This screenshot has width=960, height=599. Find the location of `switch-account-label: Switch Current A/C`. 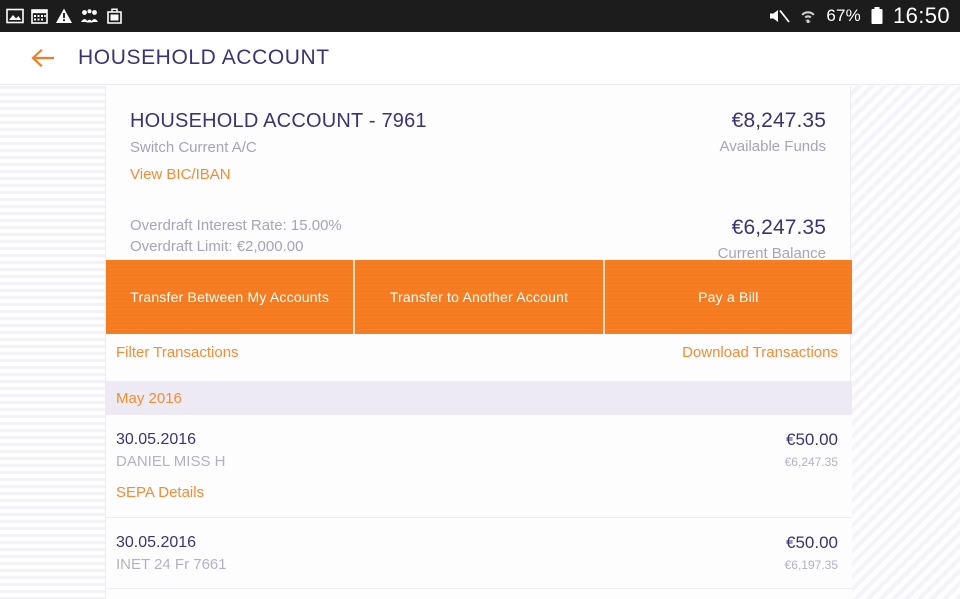

switch-account-label: Switch Current A/C is located at coordinates (278, 148).